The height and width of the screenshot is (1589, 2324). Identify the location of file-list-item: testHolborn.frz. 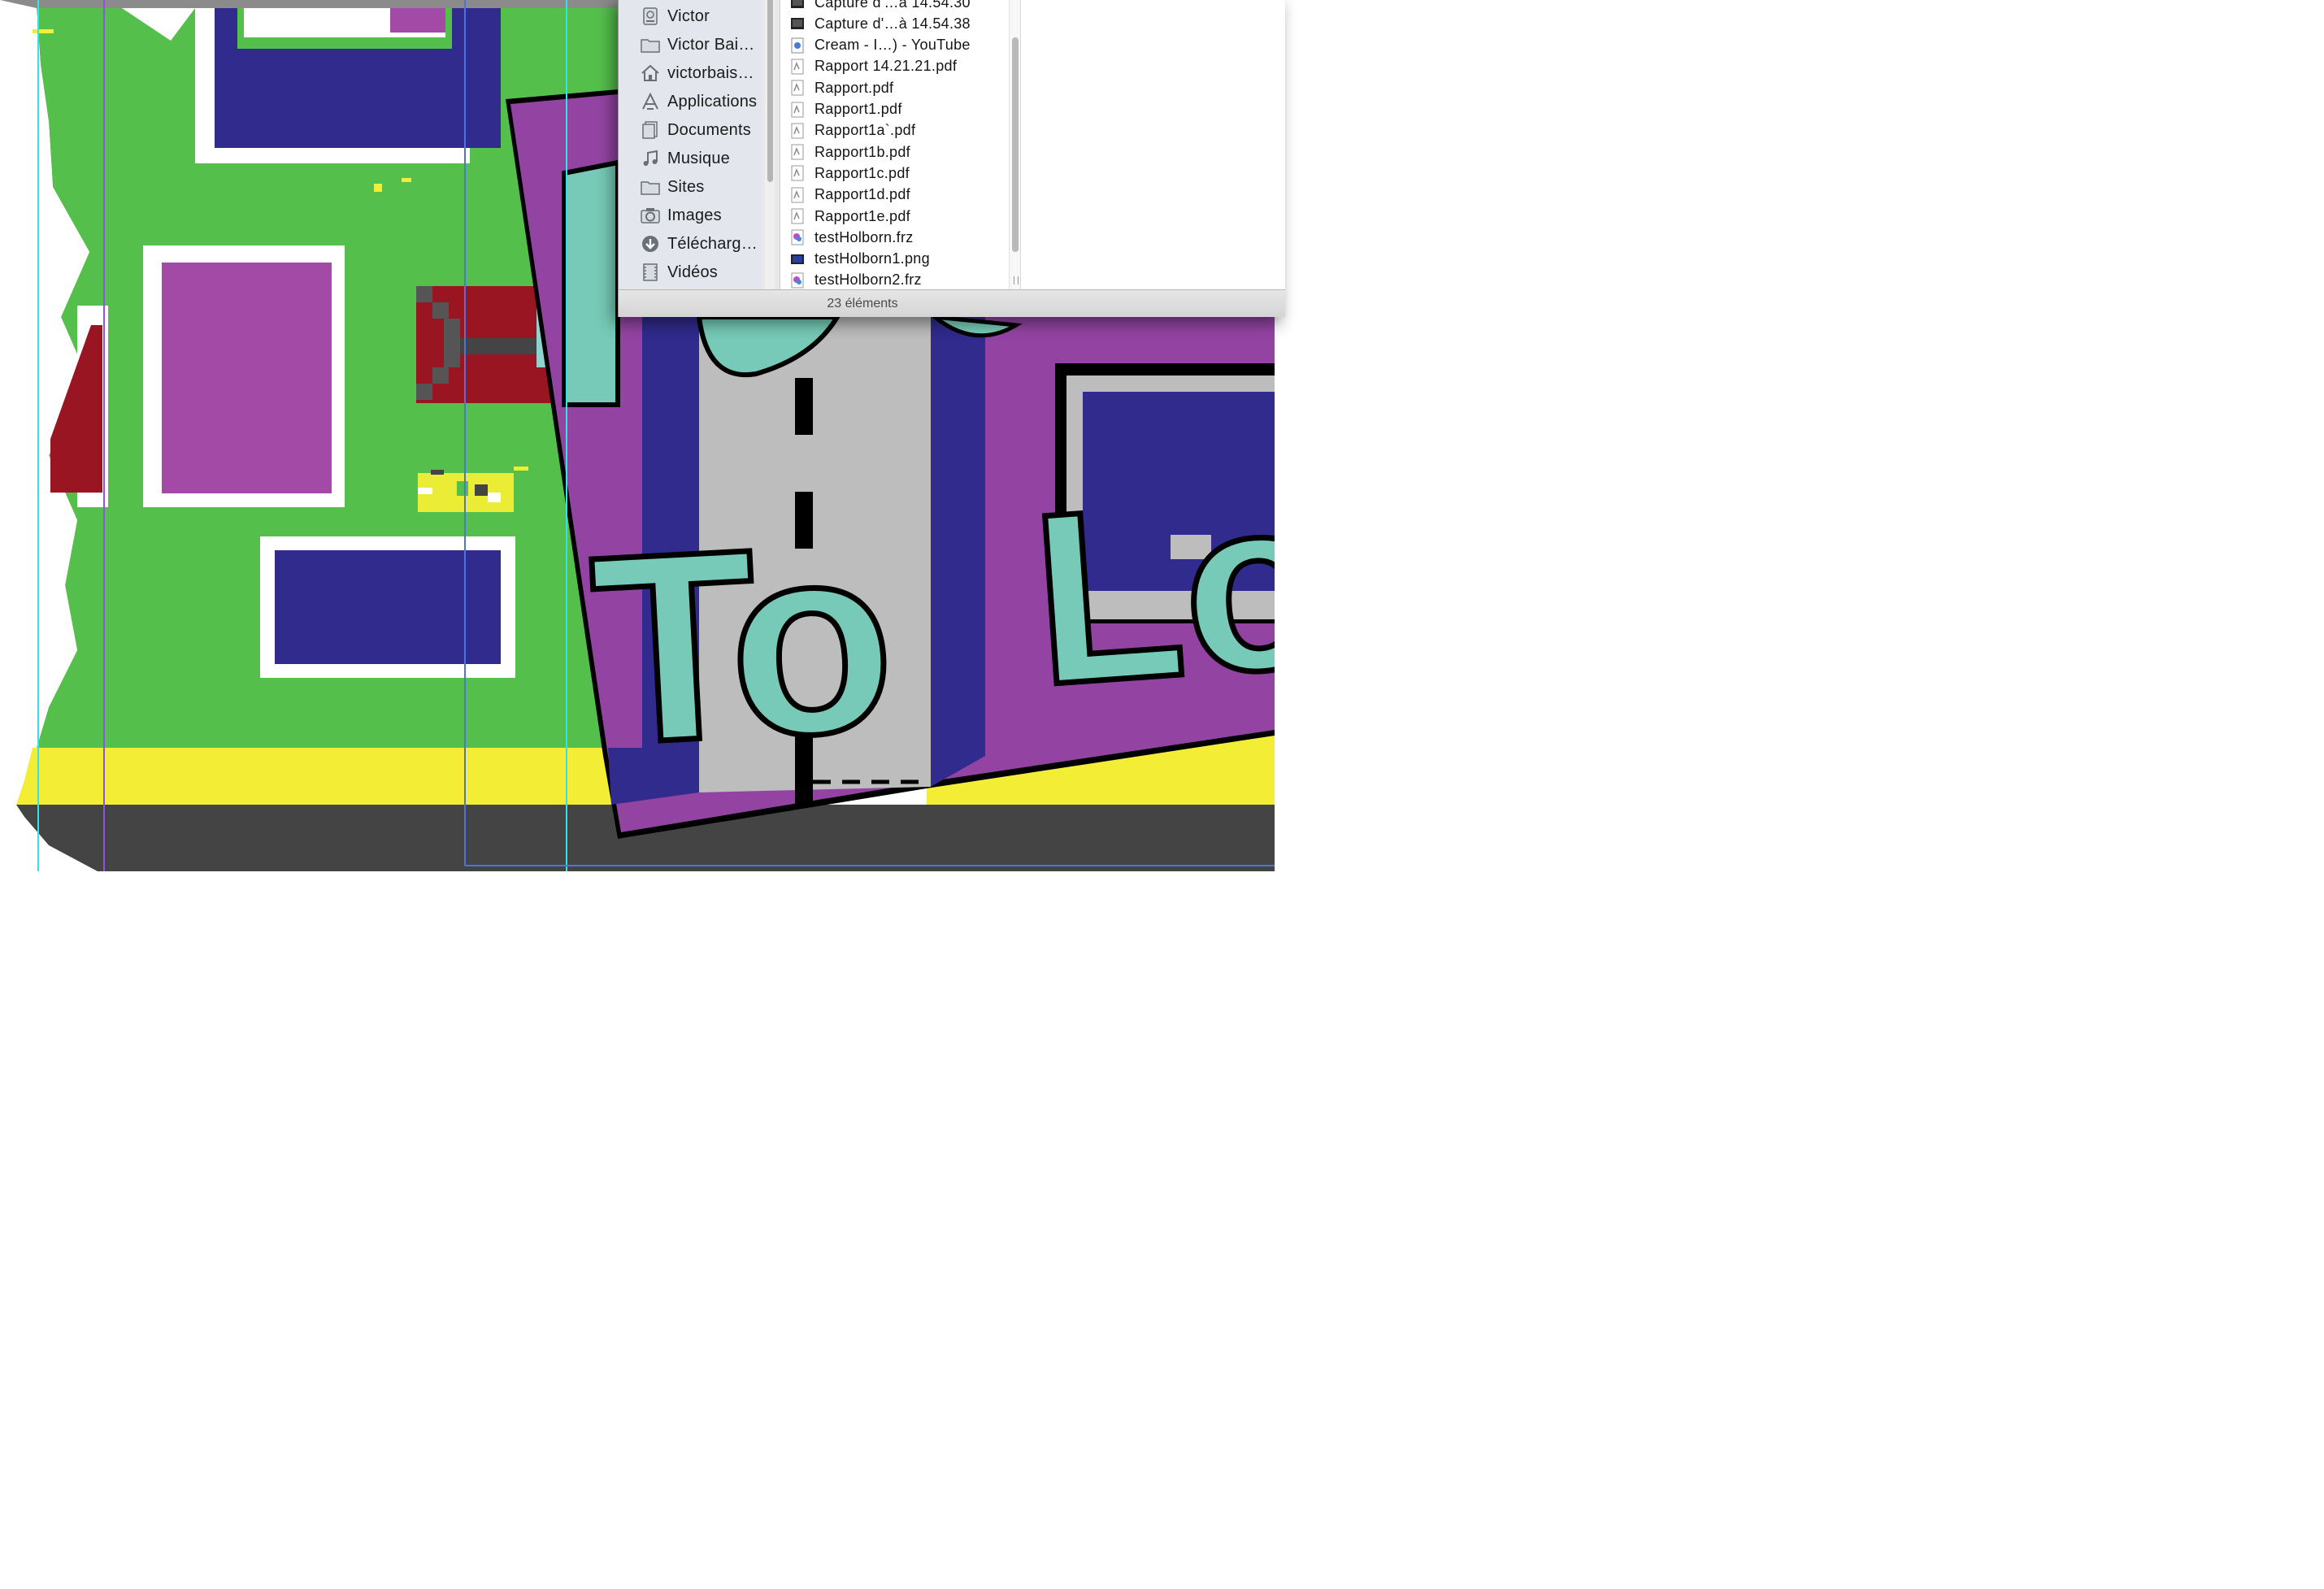
(898, 238).